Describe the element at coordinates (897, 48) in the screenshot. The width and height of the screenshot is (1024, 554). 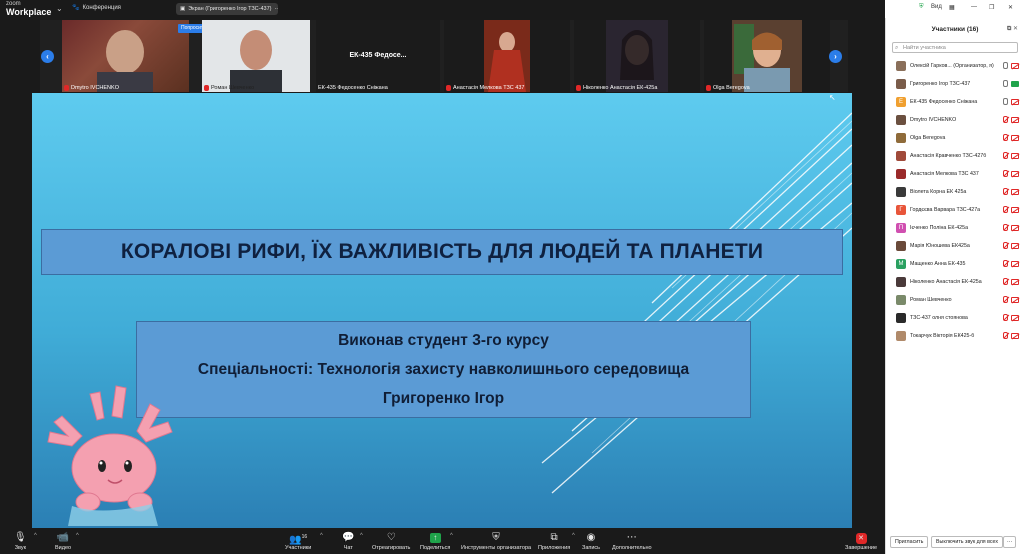
I see `search-icon: ⌕` at that location.